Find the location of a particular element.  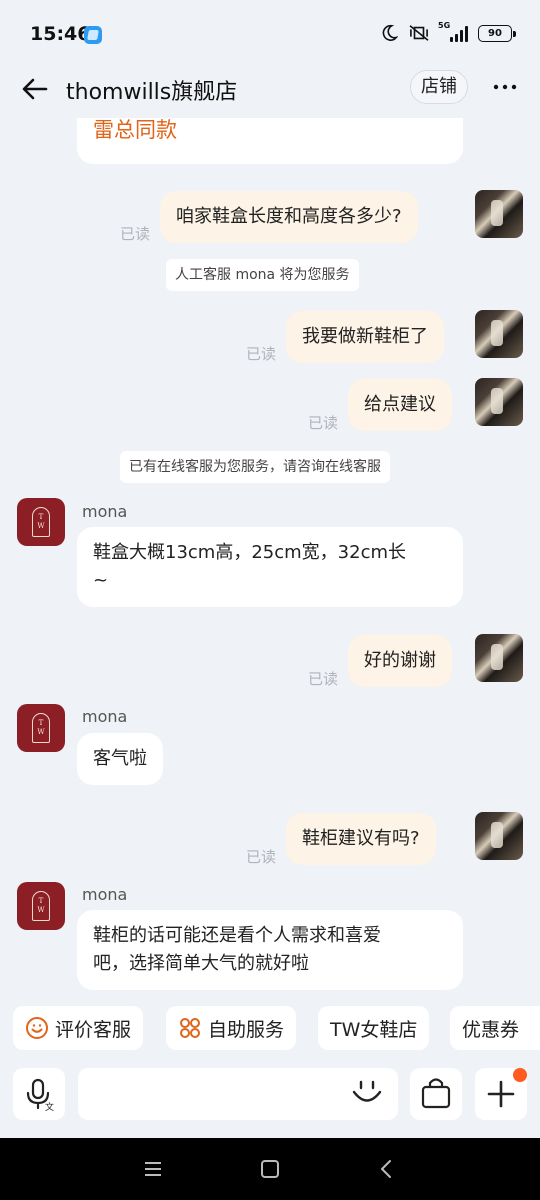

chip-label: 自助服务 is located at coordinates (246, 1029).